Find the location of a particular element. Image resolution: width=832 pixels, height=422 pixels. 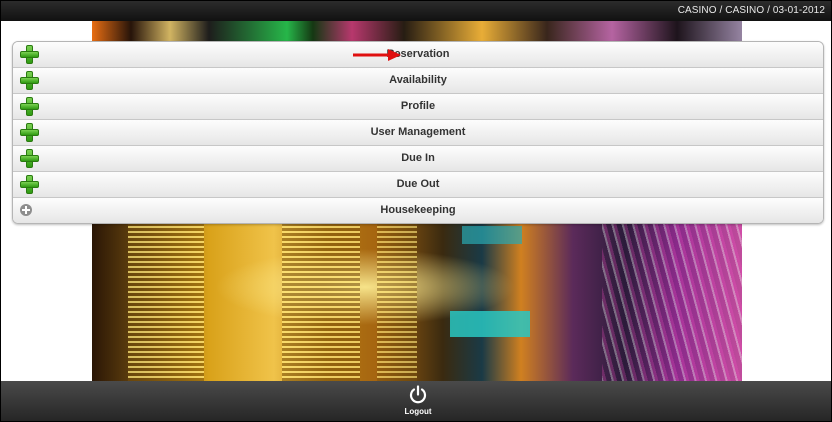

menu-item-label: Profile is located at coordinates (418, 106).